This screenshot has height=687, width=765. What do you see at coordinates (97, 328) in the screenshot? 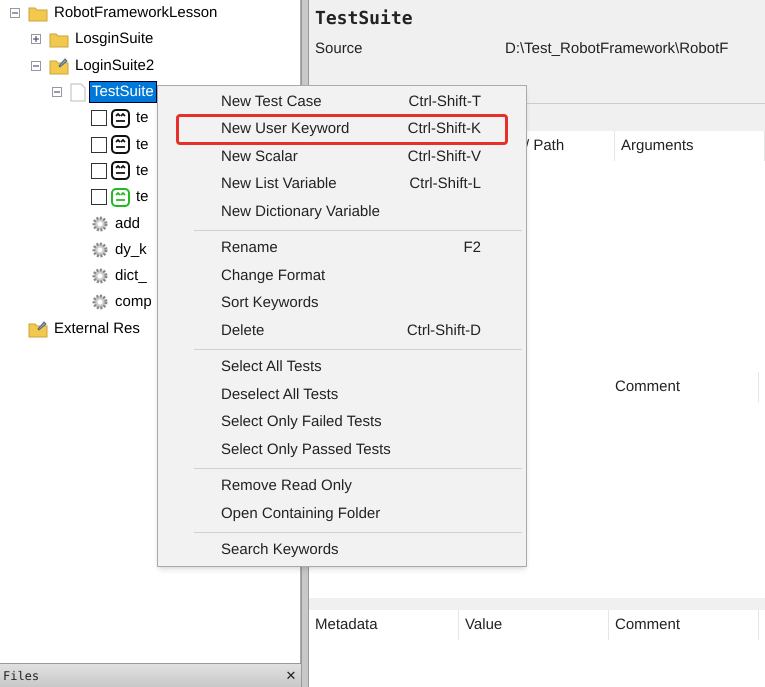
I see `tree-item: External Res` at bounding box center [97, 328].